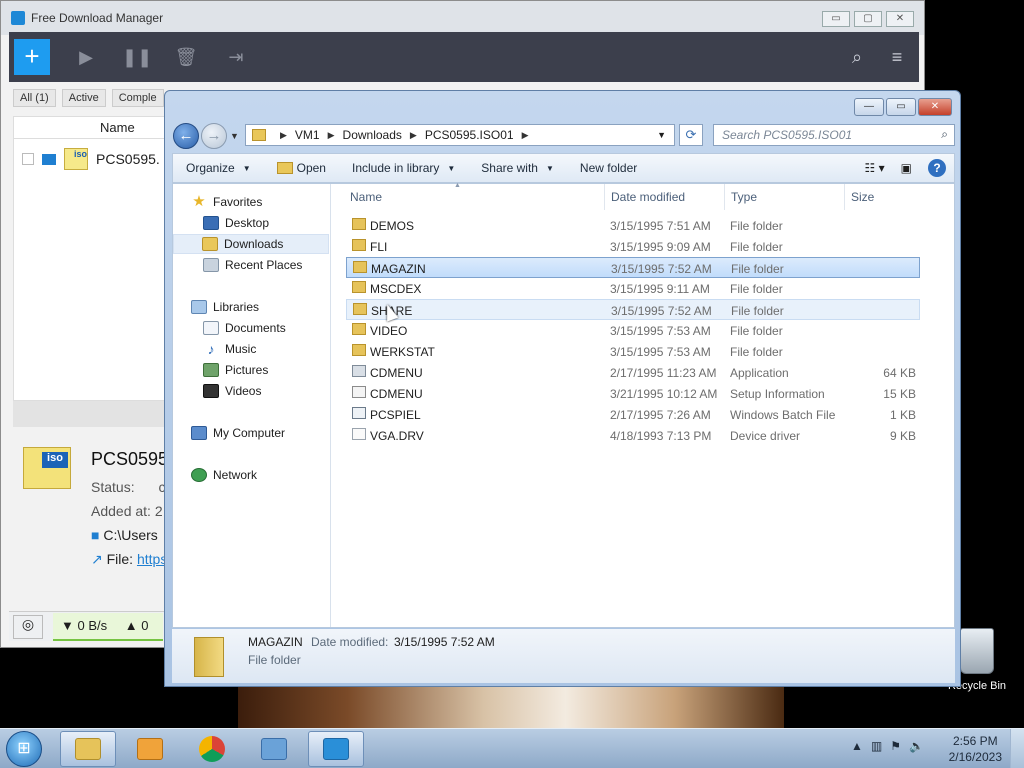  What do you see at coordinates (274, 749) in the screenshot?
I see `taskbar-network-app` at bounding box center [274, 749].